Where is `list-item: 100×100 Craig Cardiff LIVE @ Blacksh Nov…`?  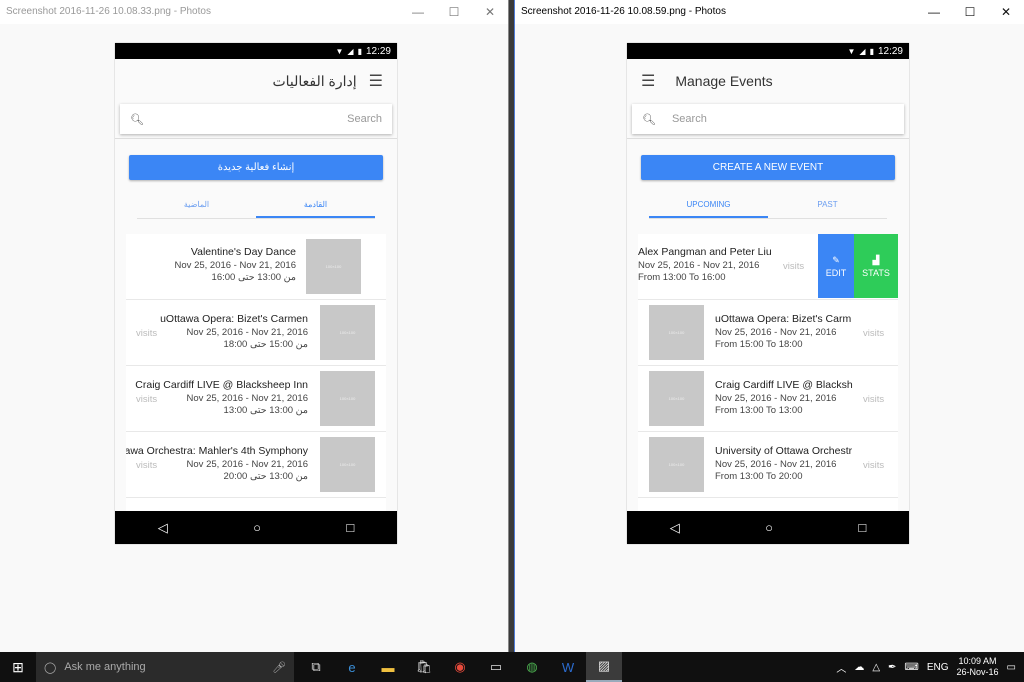
list-item: 100×100 Craig Cardiff LIVE @ Blacksh Nov… is located at coordinates (768, 399).